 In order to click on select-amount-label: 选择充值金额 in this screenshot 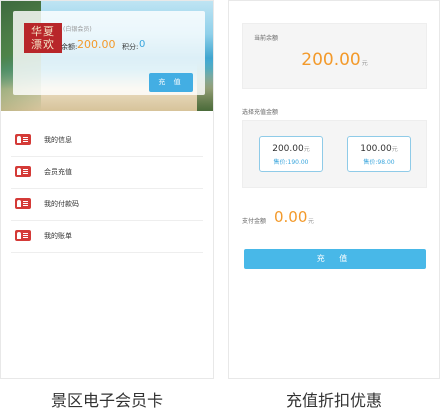, I will do `click(260, 112)`.